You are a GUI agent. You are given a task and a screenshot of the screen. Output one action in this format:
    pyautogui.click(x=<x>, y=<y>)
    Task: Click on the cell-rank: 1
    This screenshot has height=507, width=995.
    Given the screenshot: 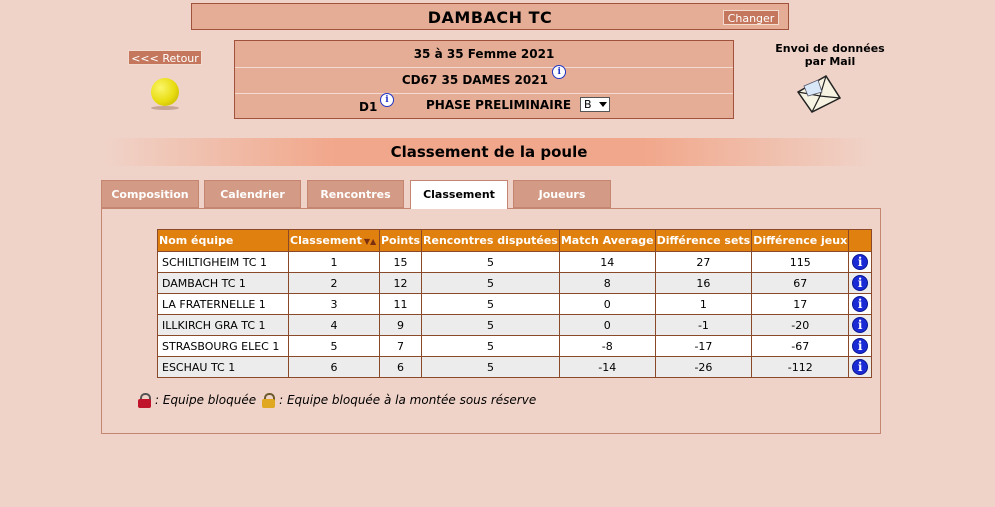 What is the action you would take?
    pyautogui.click(x=334, y=262)
    